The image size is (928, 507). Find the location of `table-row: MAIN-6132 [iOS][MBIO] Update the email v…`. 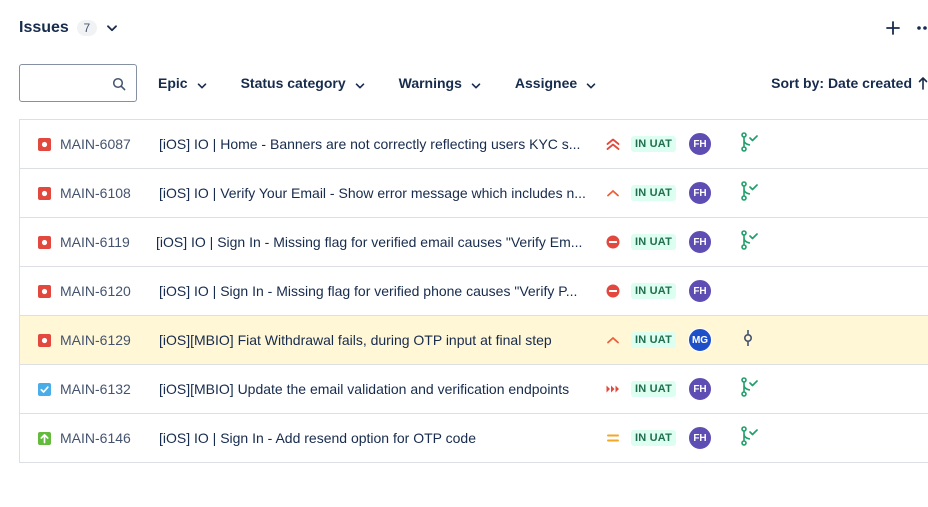

table-row: MAIN-6132 [iOS][MBIO] Update the email v… is located at coordinates (474, 389).